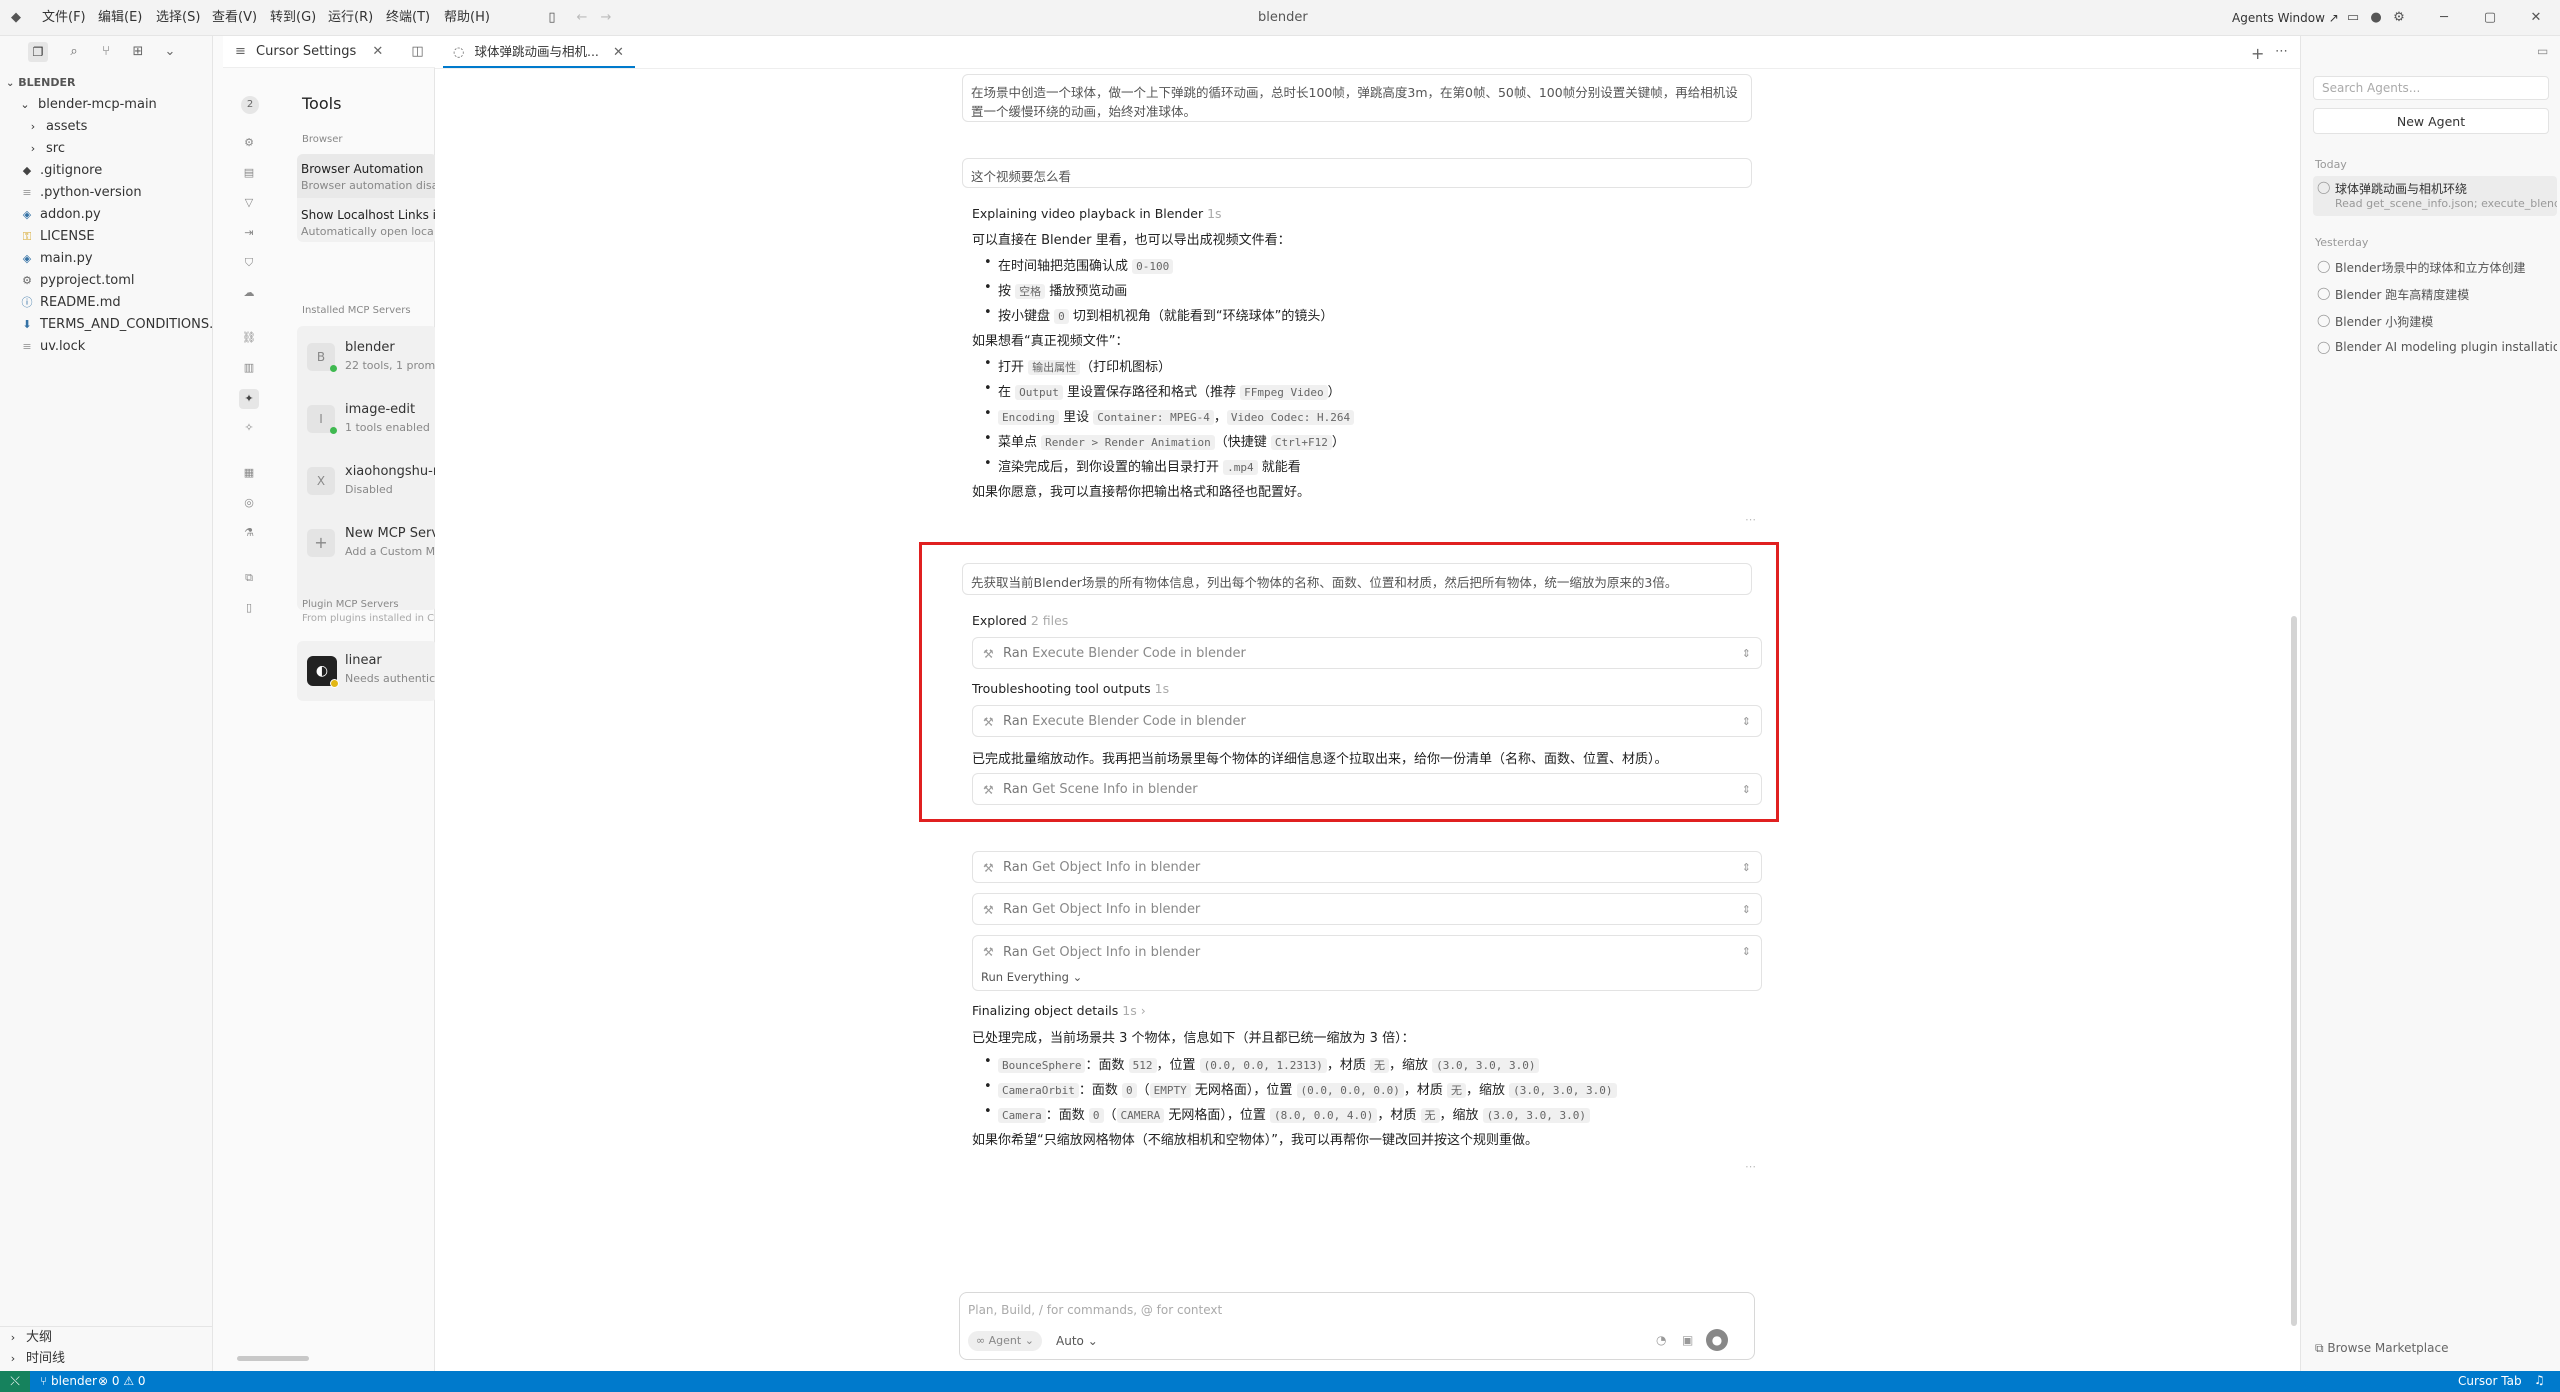 The image size is (2560, 1392). What do you see at coordinates (1367, 789) in the screenshot?
I see `tool-call-row: ⚒ Ran Get Scene Info in blender ⇕` at bounding box center [1367, 789].